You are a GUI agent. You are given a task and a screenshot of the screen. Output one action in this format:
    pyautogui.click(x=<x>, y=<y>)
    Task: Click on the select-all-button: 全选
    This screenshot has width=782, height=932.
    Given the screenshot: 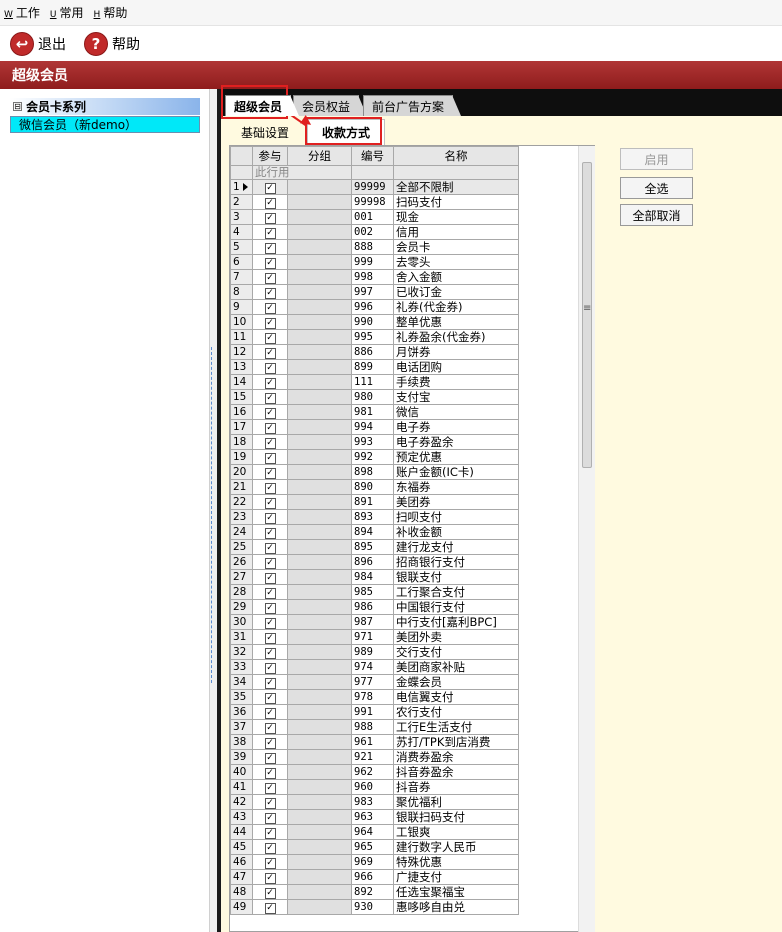 What is the action you would take?
    pyautogui.click(x=656, y=188)
    